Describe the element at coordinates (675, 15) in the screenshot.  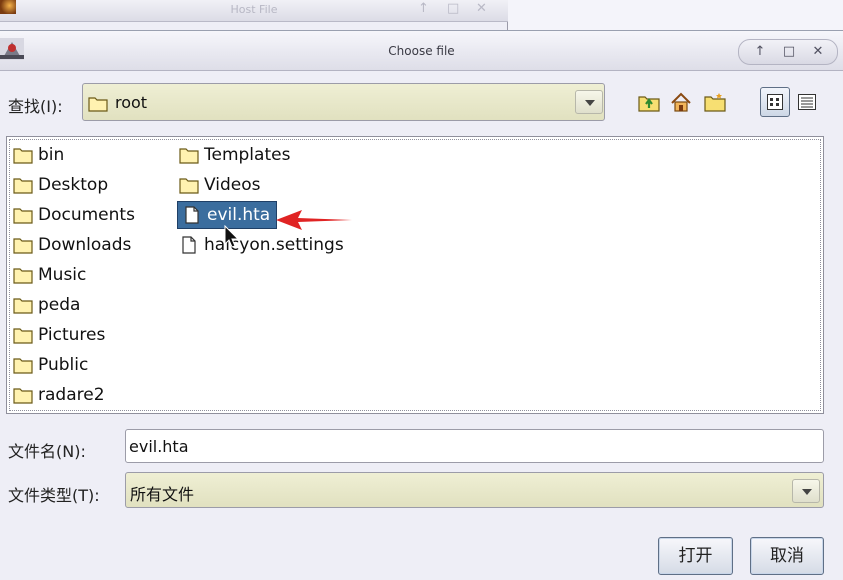
I see `desktop-area` at that location.